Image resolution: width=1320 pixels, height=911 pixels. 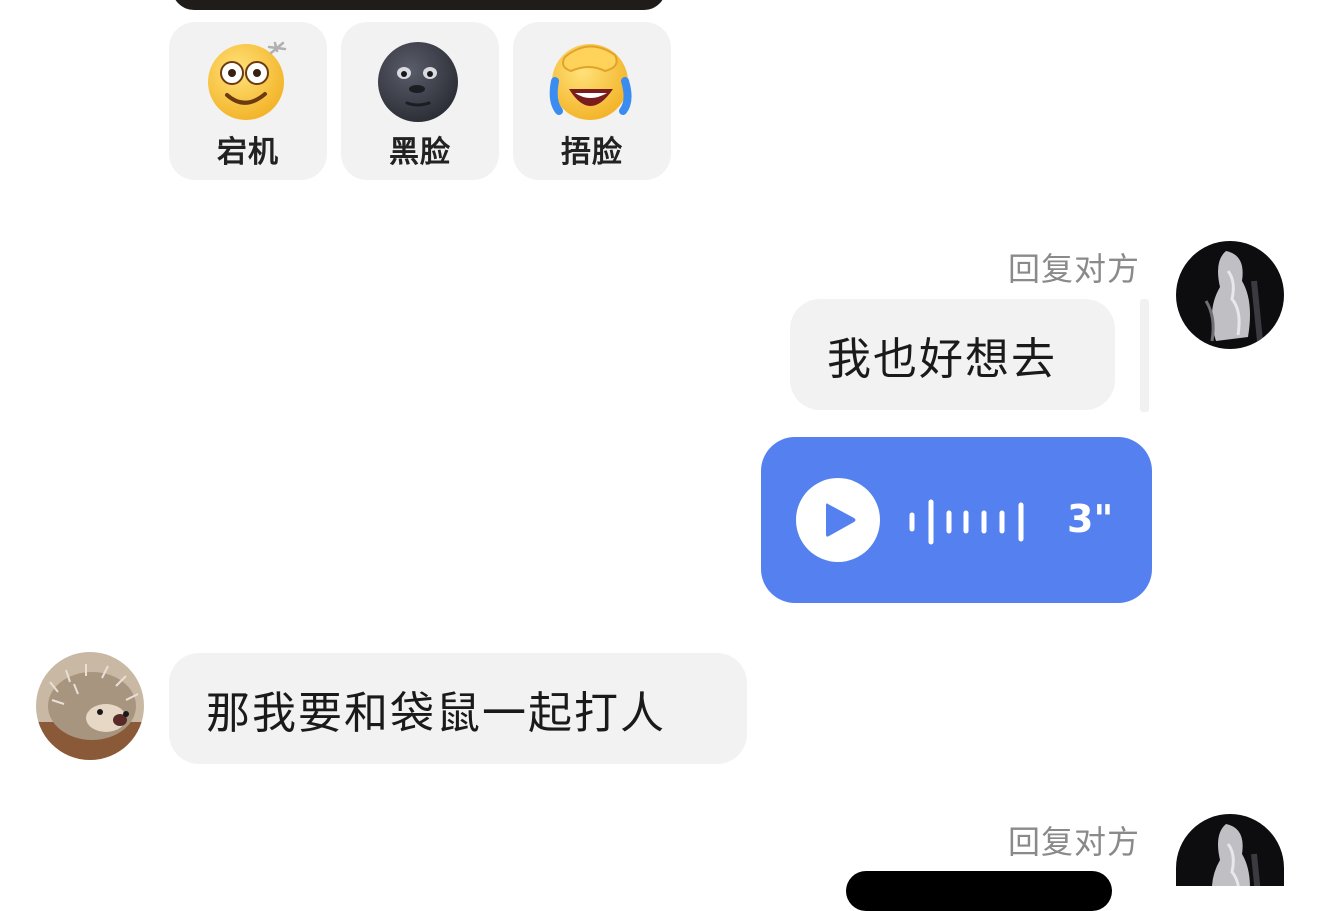 I want to click on dizzy-face-icon, so click(x=247, y=80).